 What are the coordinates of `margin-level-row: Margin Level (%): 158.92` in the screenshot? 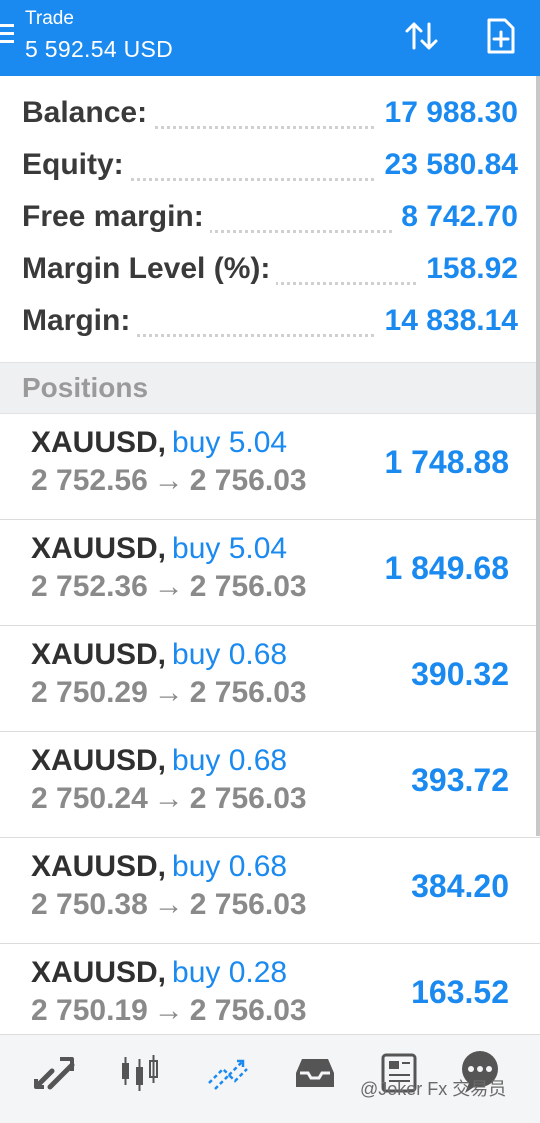 It's located at (270, 272).